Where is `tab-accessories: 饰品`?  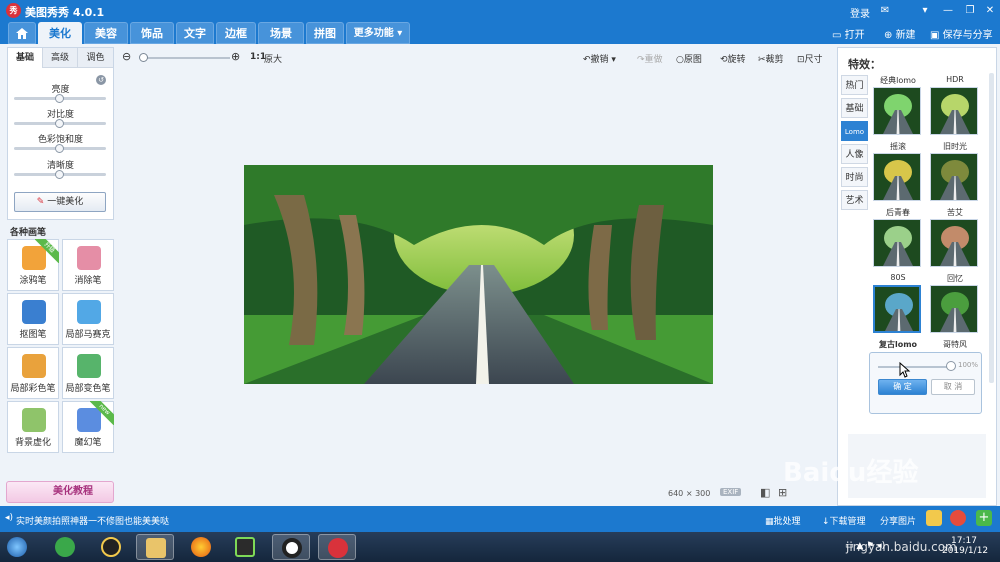 tab-accessories: 饰品 is located at coordinates (152, 33).